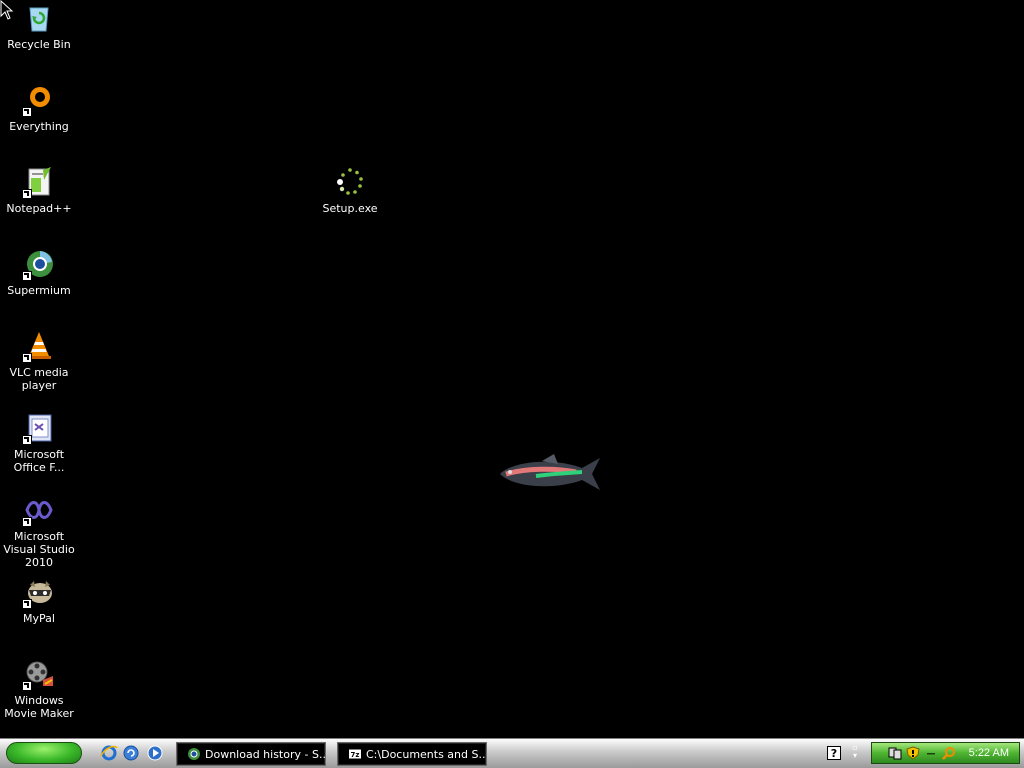 Image resolution: width=1024 pixels, height=768 pixels. Describe the element at coordinates (39, 707) in the screenshot. I see `desktop-icon-label: Windows Movie Maker` at that location.